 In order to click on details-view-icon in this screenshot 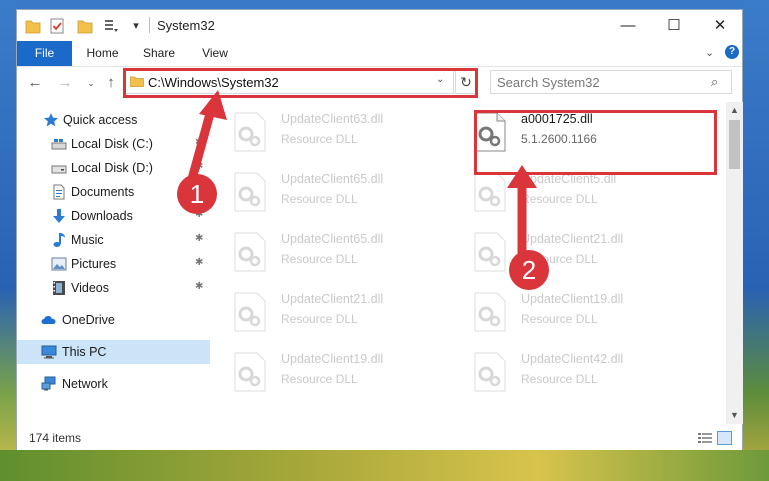, I will do `click(705, 438)`.